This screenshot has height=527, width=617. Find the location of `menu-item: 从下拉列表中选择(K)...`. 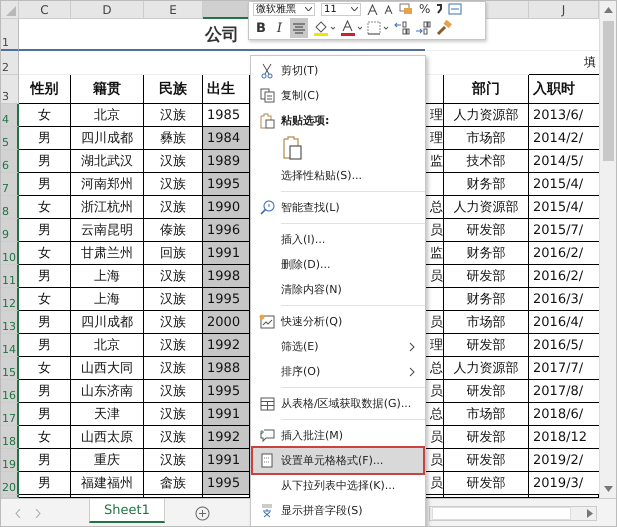

menu-item: 从下拉列表中选择(K)... is located at coordinates (338, 485).